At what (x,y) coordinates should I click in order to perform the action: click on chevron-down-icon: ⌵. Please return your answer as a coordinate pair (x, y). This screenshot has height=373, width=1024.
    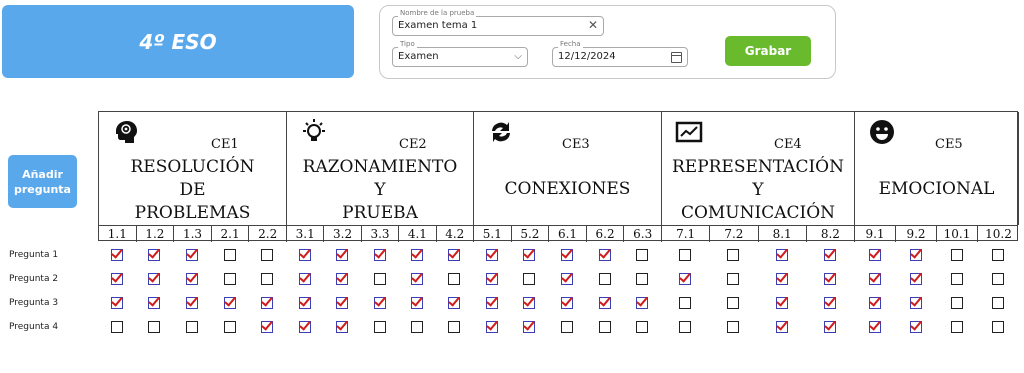
    Looking at the image, I should click on (518, 56).